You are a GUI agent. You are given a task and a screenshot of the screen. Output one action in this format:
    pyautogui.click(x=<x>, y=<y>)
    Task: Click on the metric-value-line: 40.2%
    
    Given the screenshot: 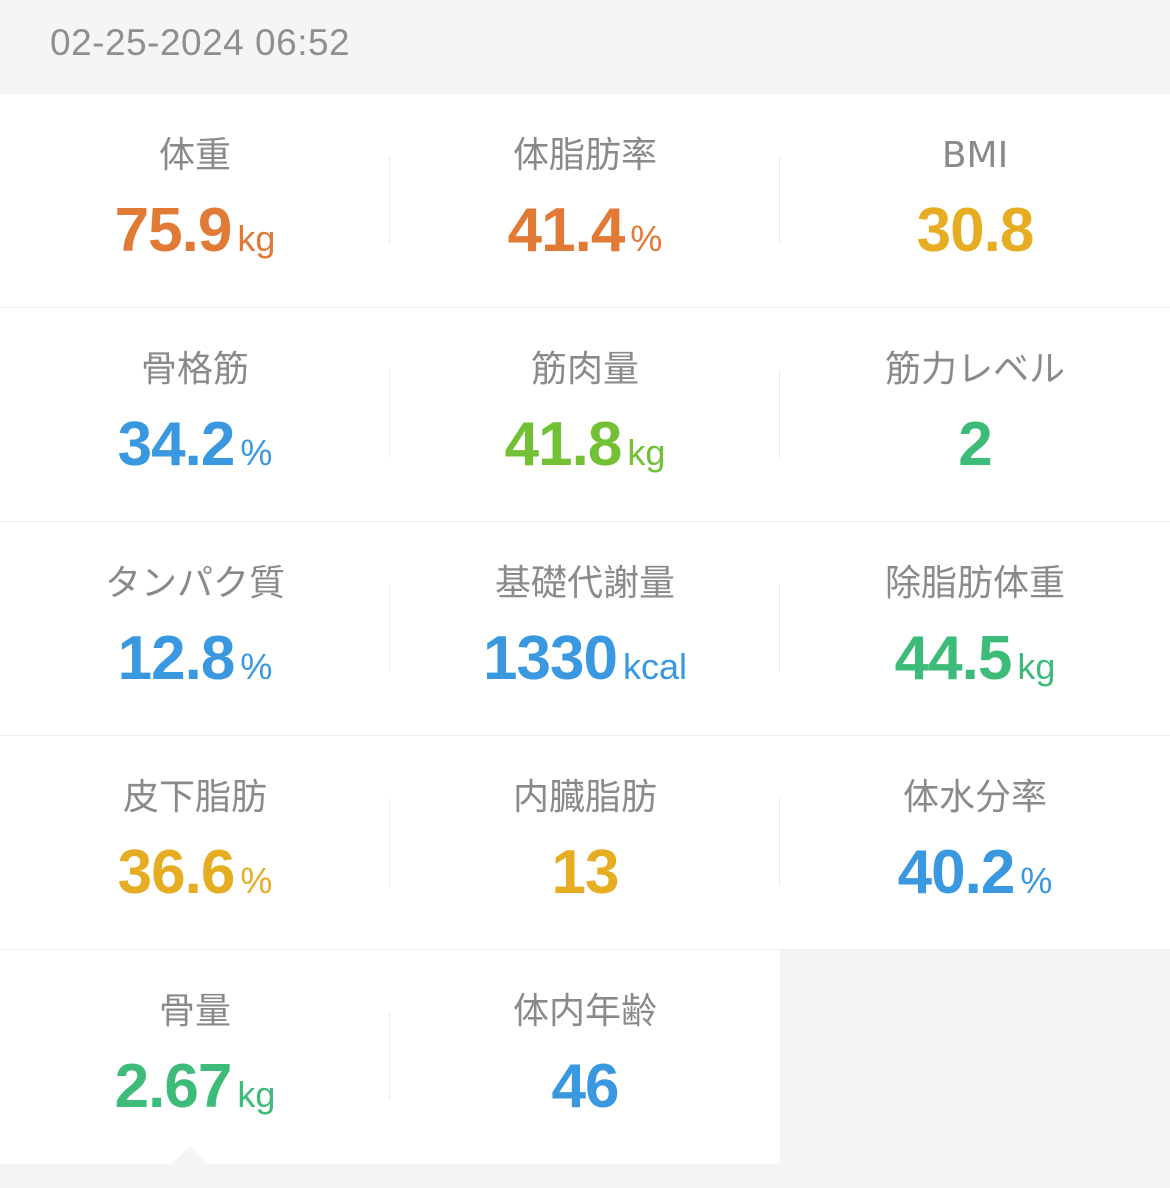 What is the action you would take?
    pyautogui.click(x=975, y=880)
    